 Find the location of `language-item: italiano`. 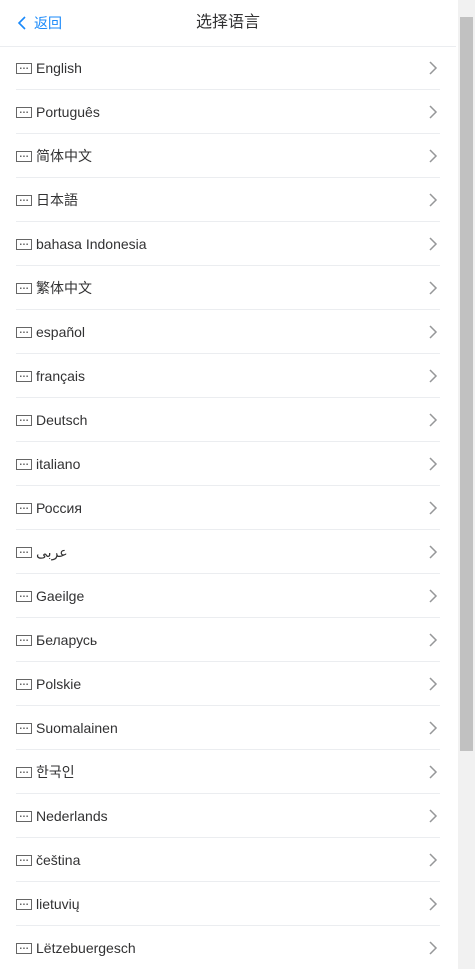

language-item: italiano is located at coordinates (228, 464).